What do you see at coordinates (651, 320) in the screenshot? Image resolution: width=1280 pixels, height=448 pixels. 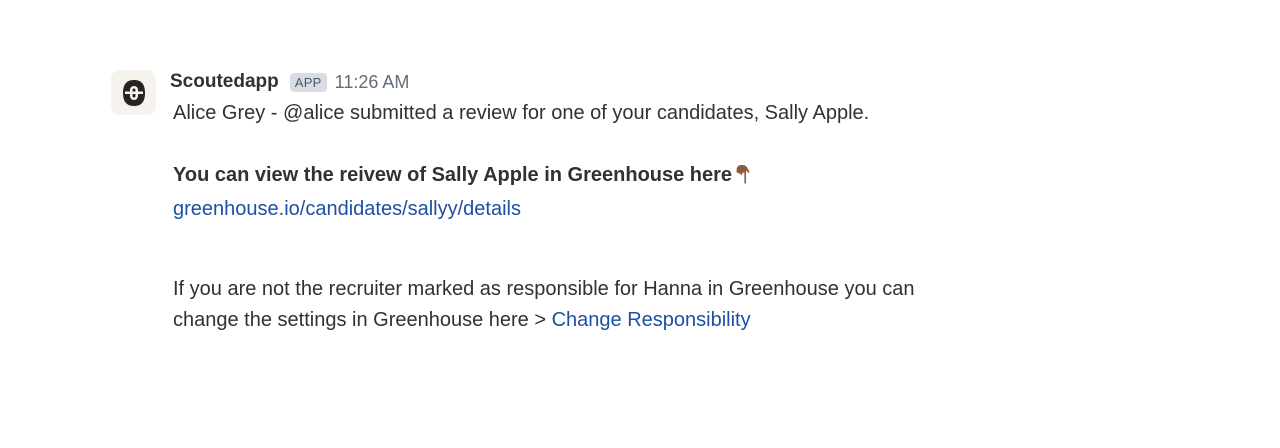 I see `change-responsibility-link: Change Responsibility` at bounding box center [651, 320].